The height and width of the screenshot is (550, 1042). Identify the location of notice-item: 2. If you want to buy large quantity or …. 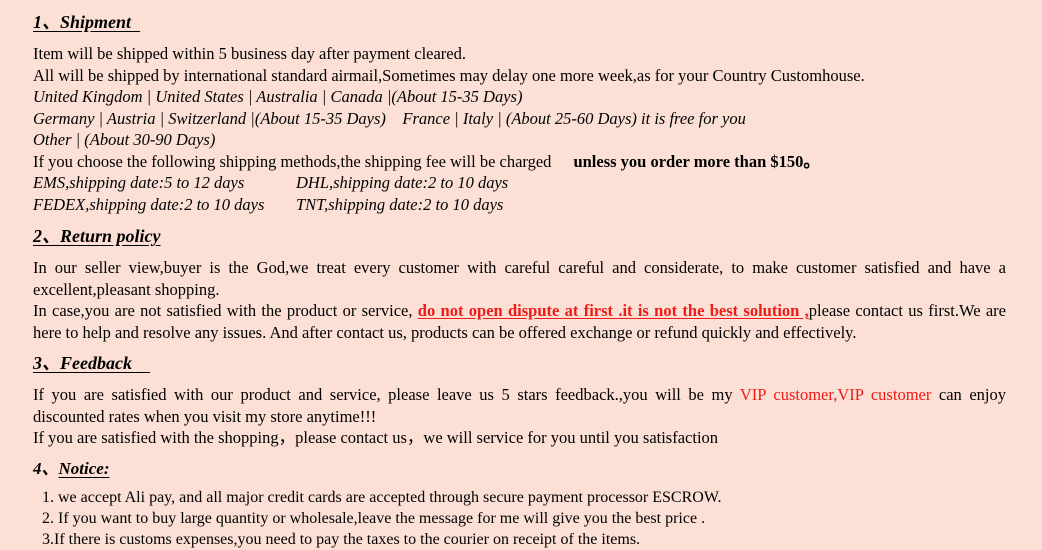
(374, 518).